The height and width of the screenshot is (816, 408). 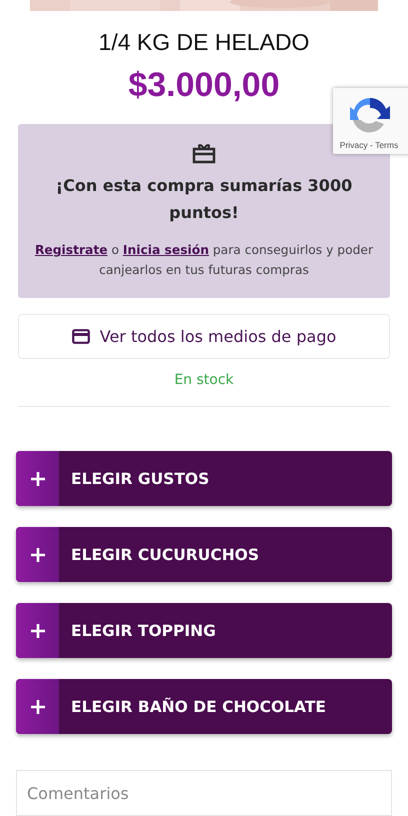 I want to click on points-text: Registrate o Inicia sesión para conseguirlos y poder canjearlos en tus futuras compras, so click(x=204, y=260).